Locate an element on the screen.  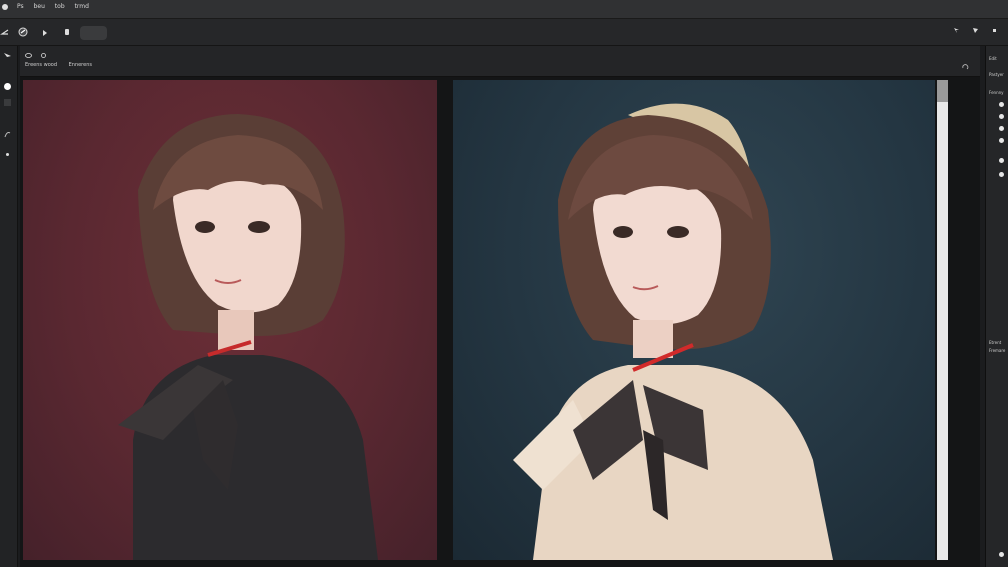
panel-label-4: Etrent is located at coordinates (995, 342).